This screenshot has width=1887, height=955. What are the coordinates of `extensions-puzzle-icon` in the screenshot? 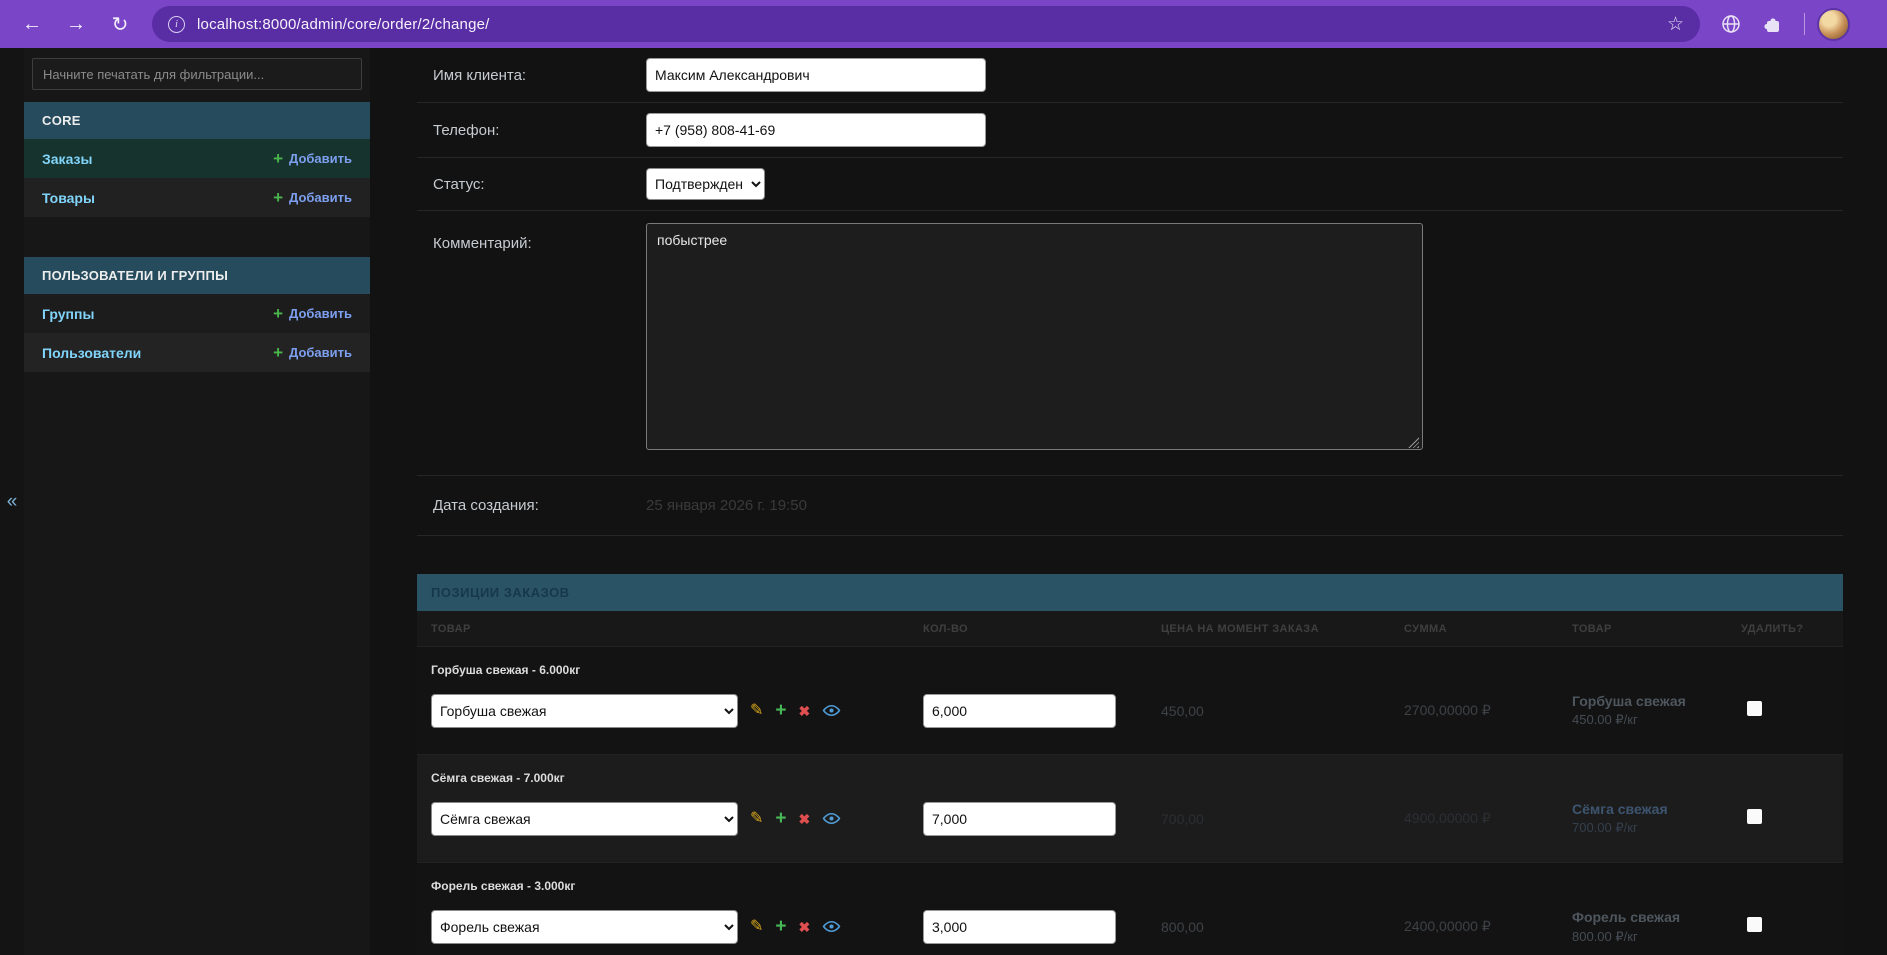 It's located at (1773, 24).